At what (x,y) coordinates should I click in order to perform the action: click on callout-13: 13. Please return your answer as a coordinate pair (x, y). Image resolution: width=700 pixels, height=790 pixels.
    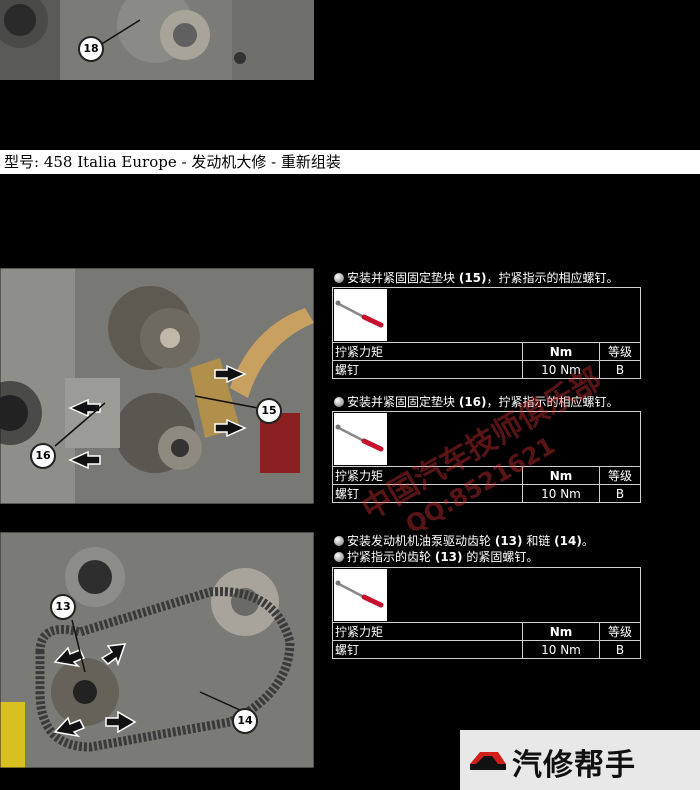
    Looking at the image, I should click on (63, 607).